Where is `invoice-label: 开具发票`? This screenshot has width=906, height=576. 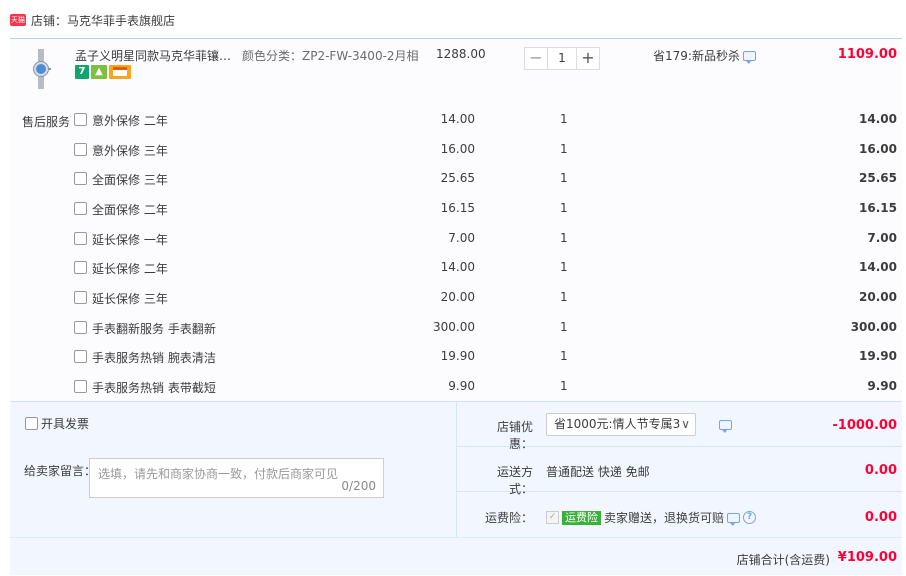
invoice-label: 开具发票 is located at coordinates (65, 424).